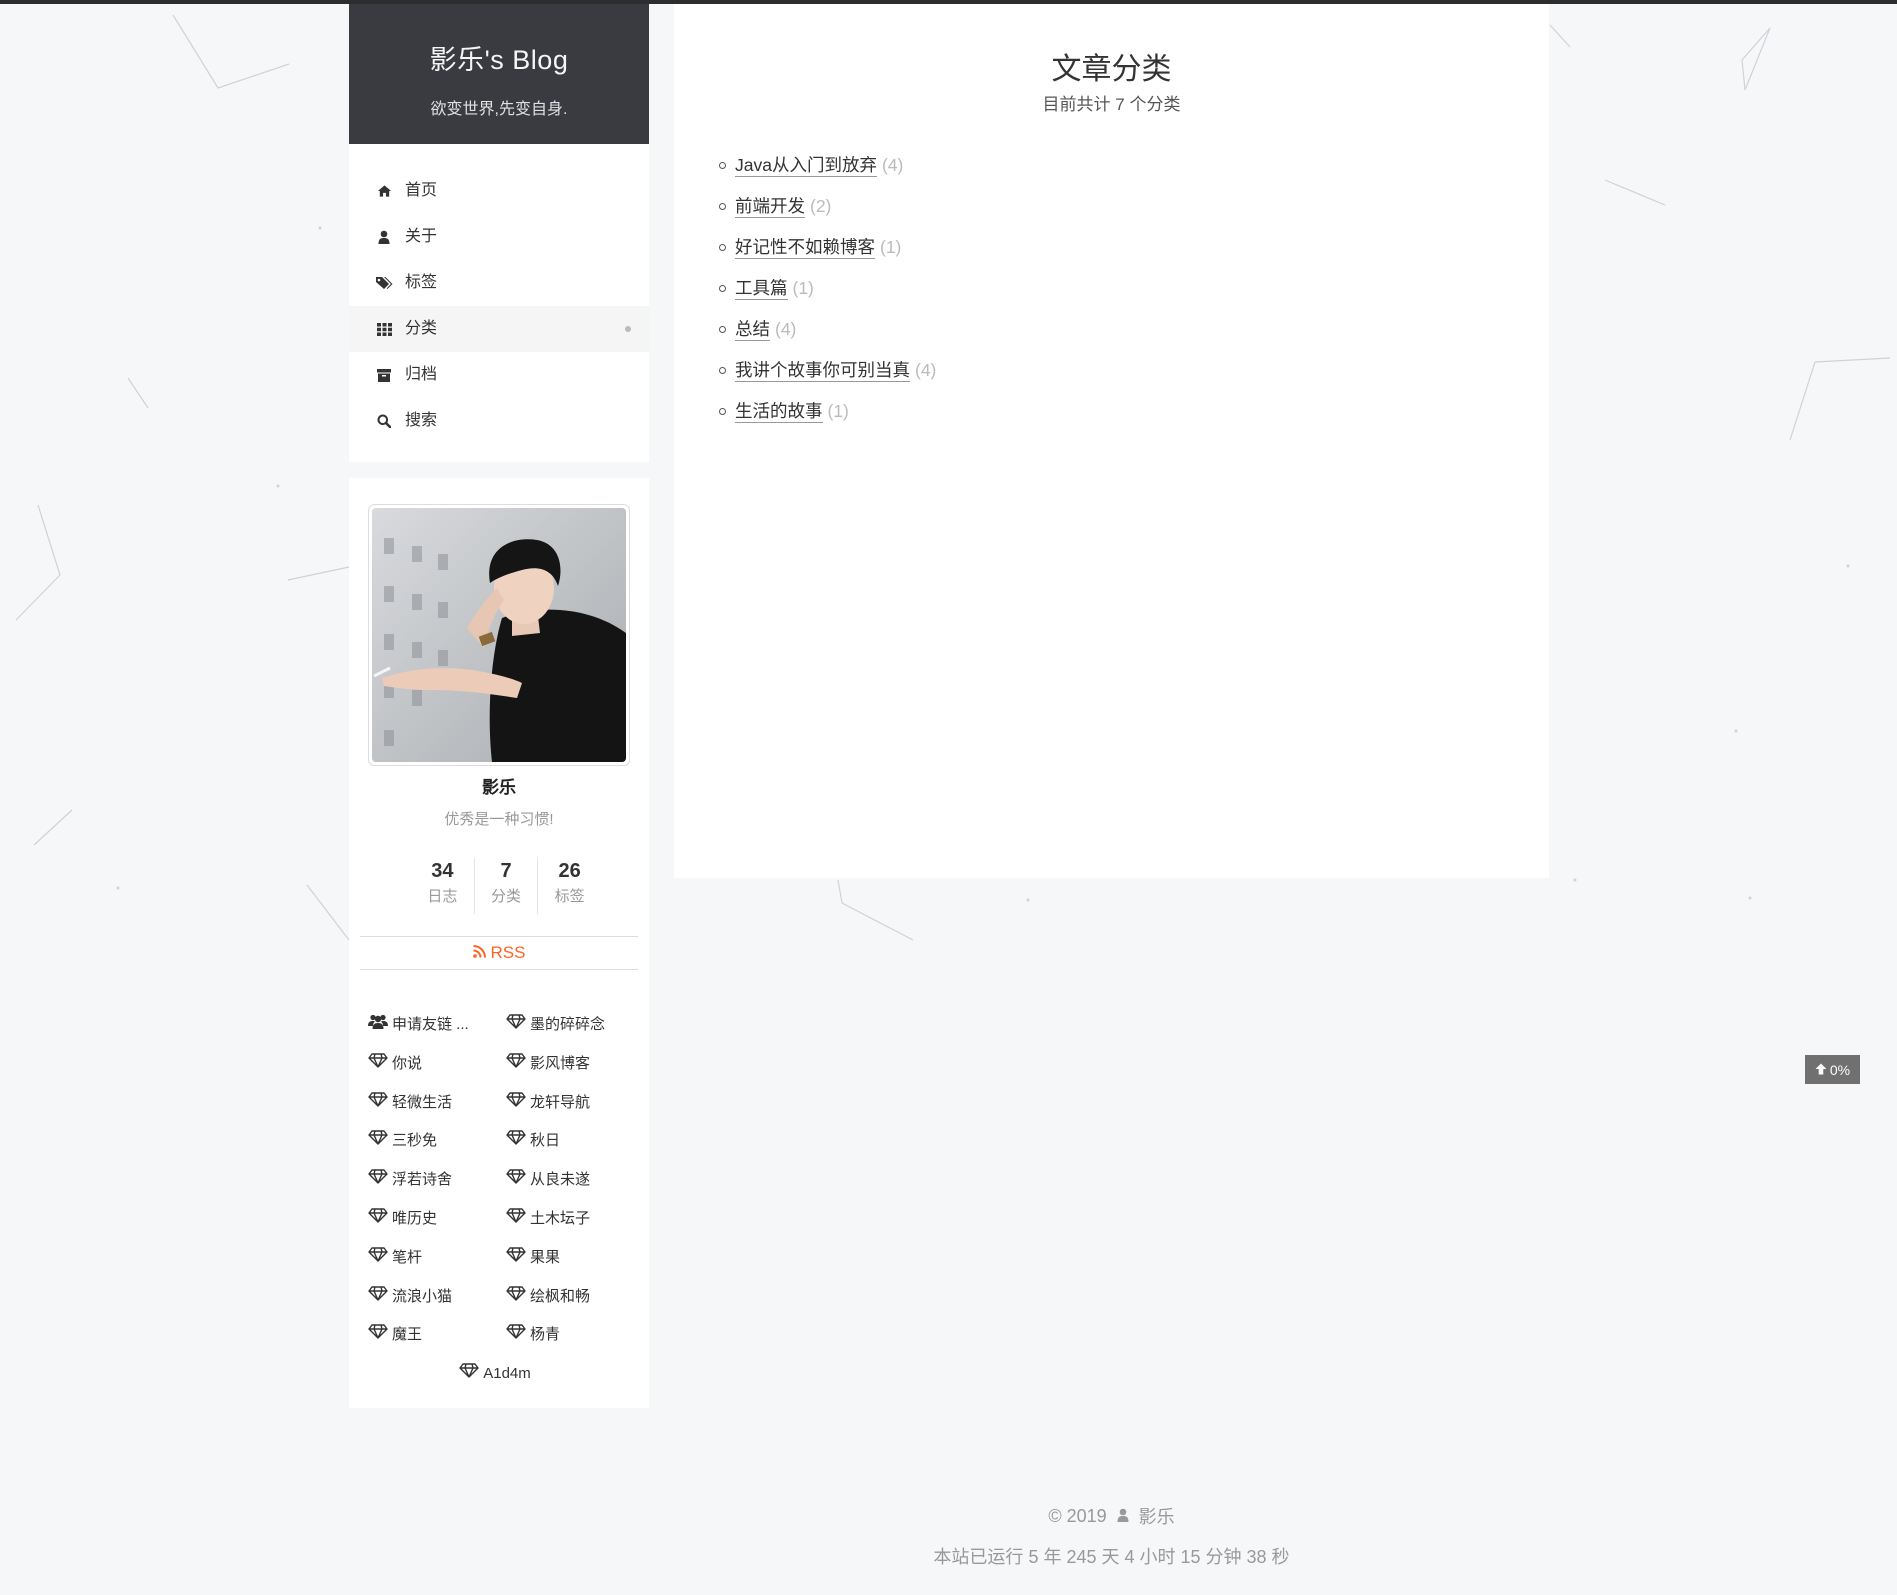 Image resolution: width=1897 pixels, height=1595 pixels. What do you see at coordinates (407, 1257) in the screenshot?
I see `friend-link-label: 笔杆` at bounding box center [407, 1257].